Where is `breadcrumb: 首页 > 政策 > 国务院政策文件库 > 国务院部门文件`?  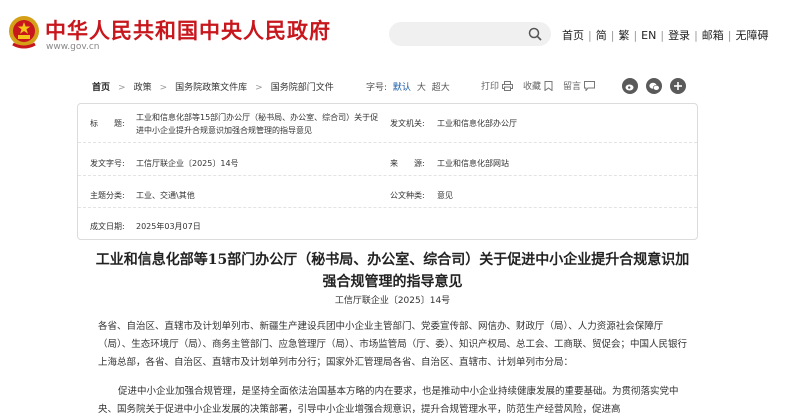 breadcrumb: 首页 > 政策 > 国务院政策文件库 > 国务院部门文件 is located at coordinates (213, 86).